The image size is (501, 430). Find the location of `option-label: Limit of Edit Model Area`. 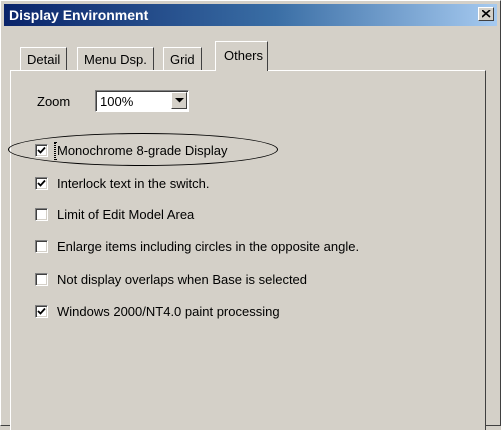

option-label: Limit of Edit Model Area is located at coordinates (126, 214).